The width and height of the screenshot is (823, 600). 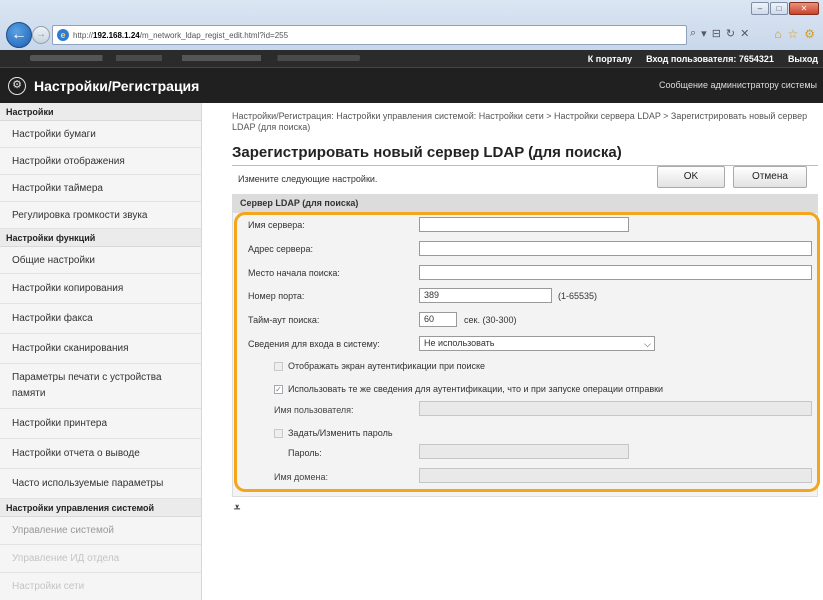 What do you see at coordinates (100, 531) in the screenshot?
I see `sidebar-item-system-management: Управление системой` at bounding box center [100, 531].